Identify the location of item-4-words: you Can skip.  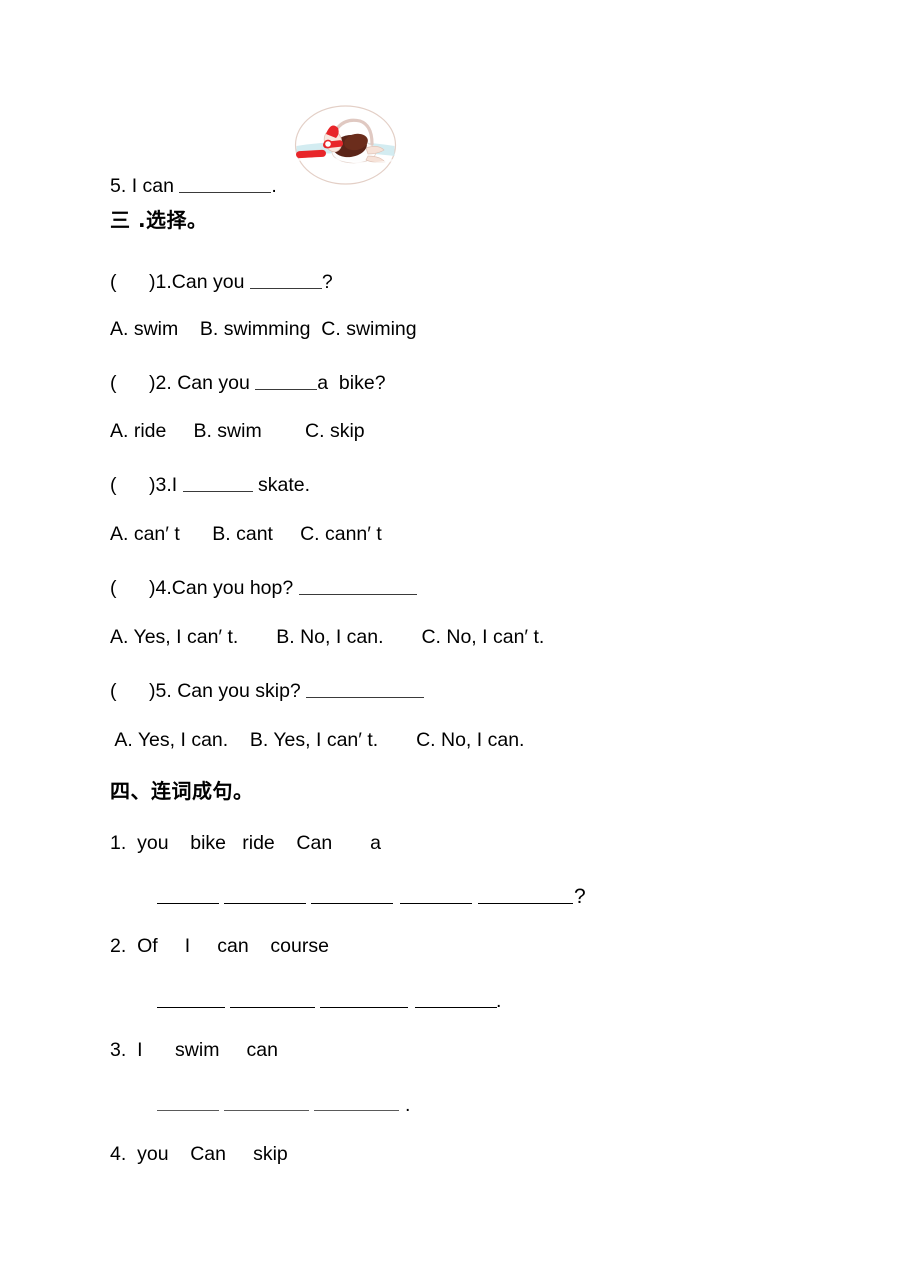
(212, 1154).